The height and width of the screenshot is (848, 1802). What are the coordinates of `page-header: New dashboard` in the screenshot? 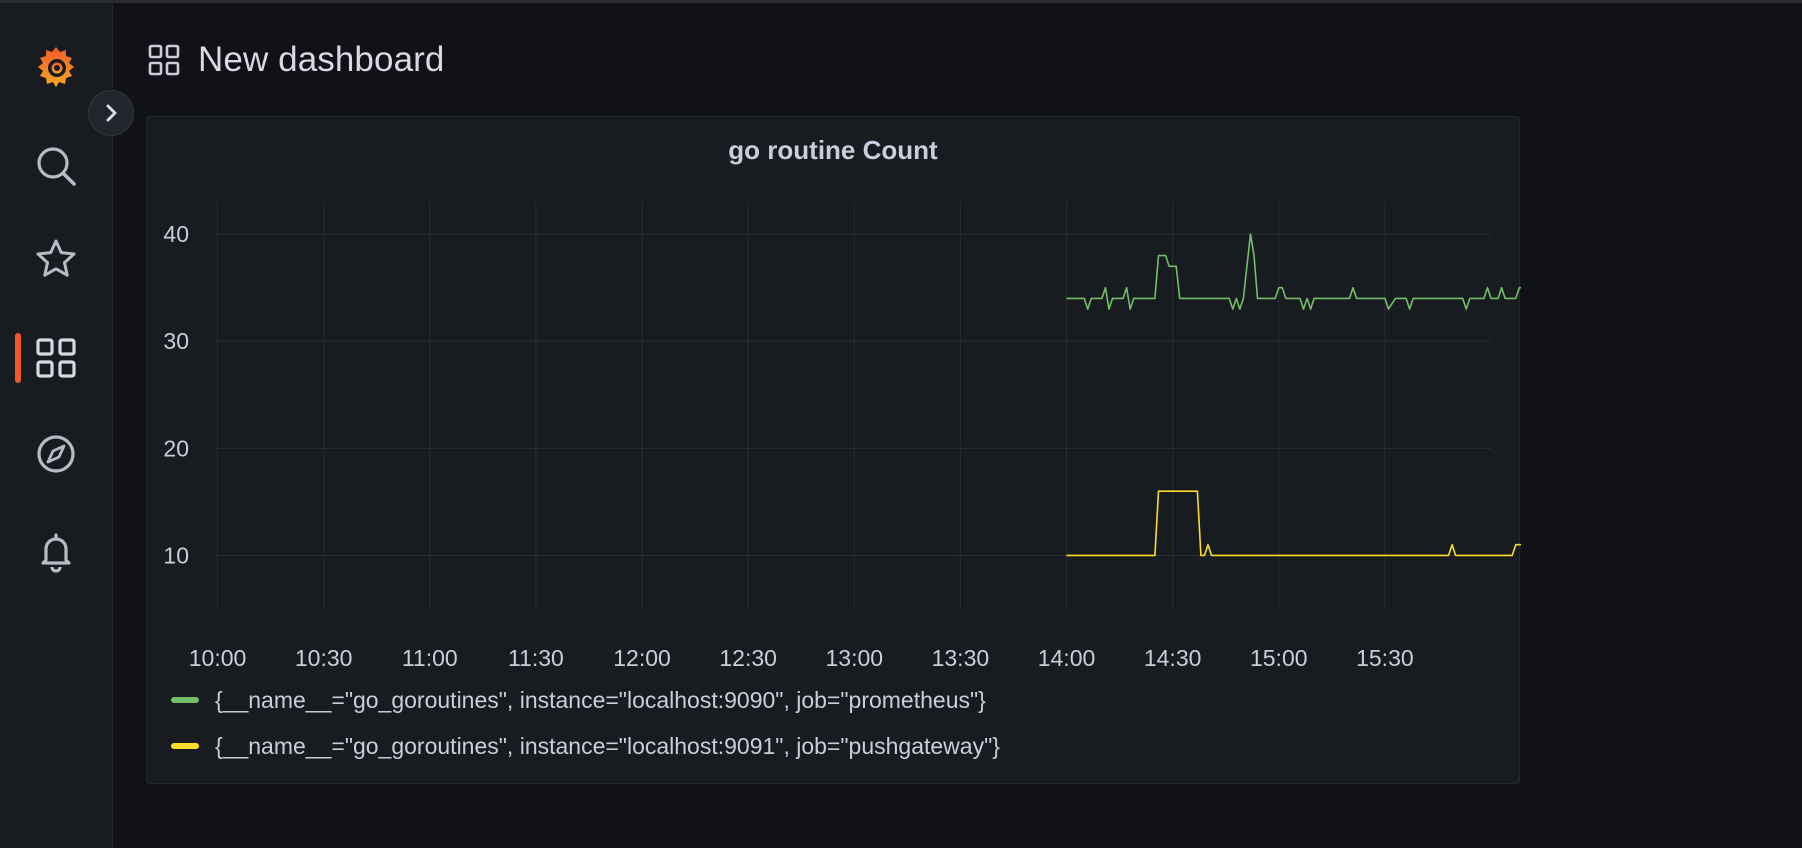 It's located at (296, 60).